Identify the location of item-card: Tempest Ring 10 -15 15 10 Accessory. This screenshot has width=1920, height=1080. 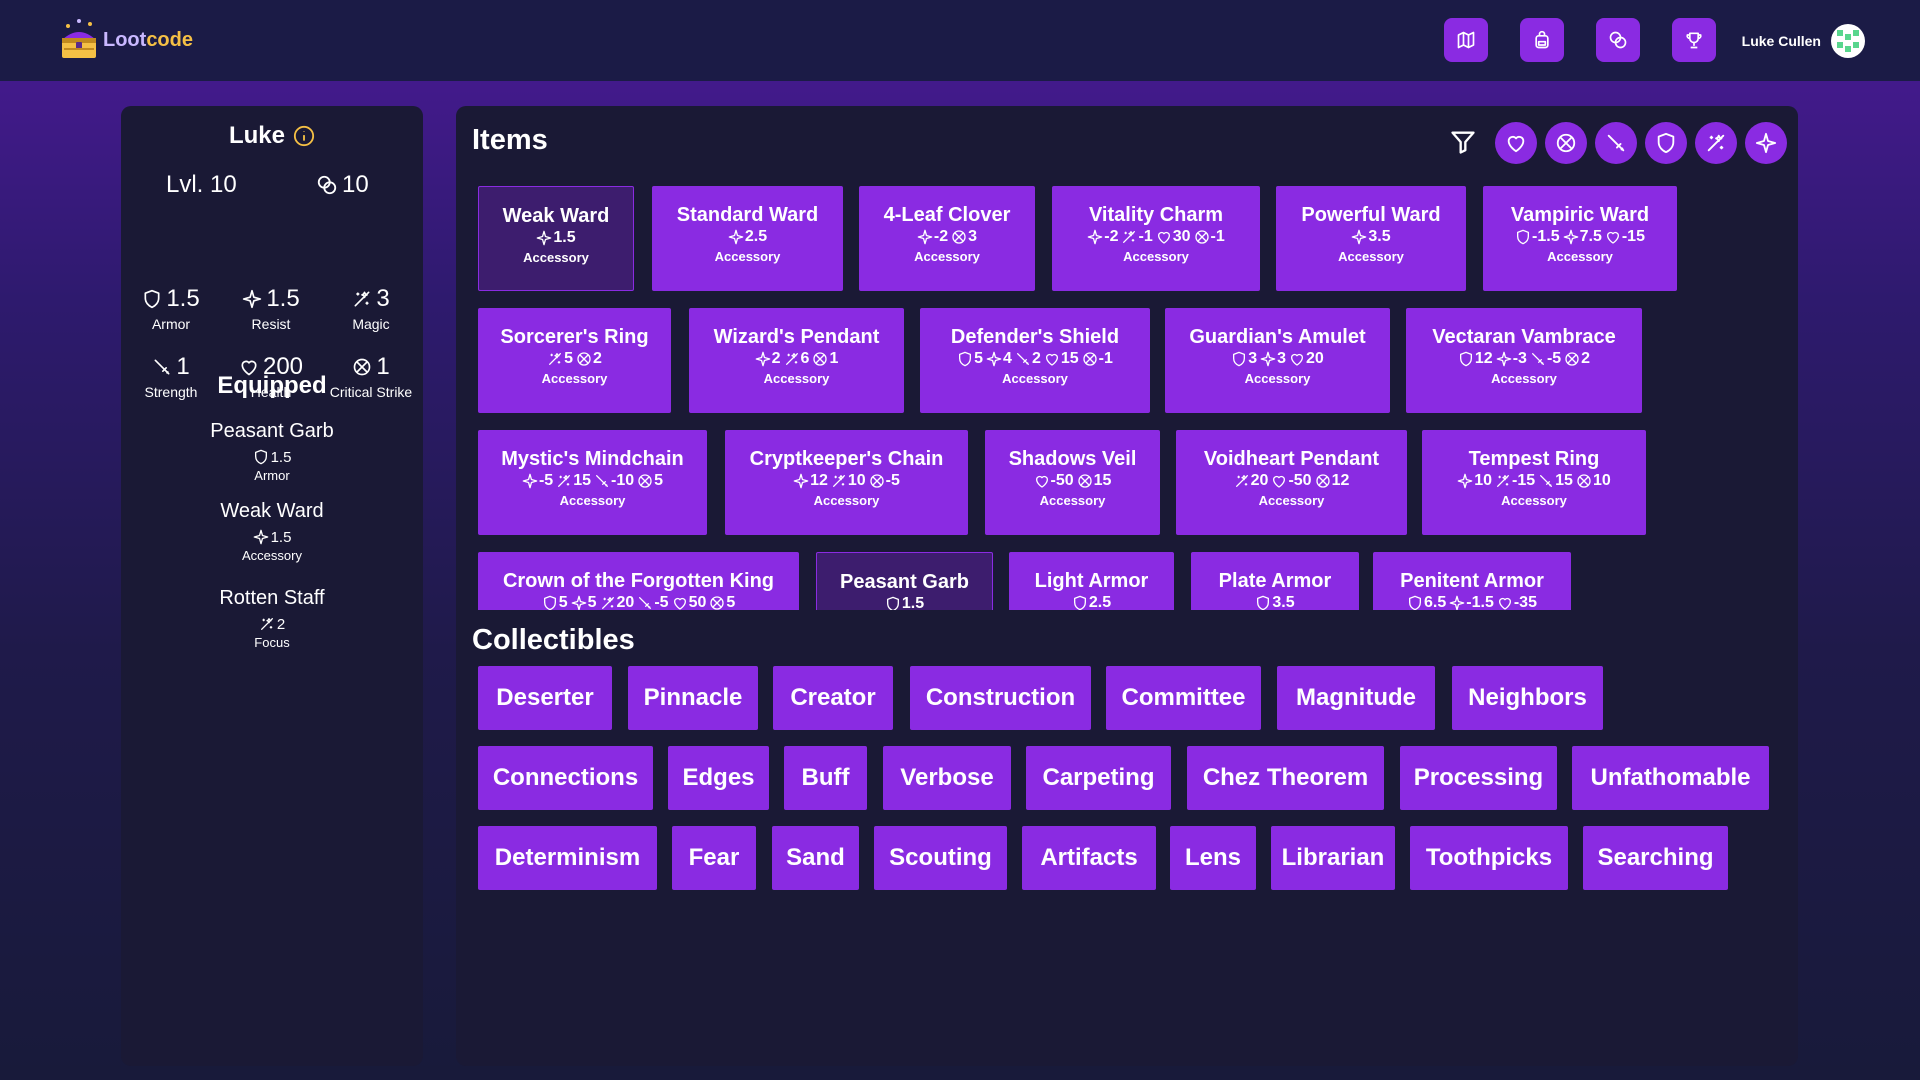
(1534, 482).